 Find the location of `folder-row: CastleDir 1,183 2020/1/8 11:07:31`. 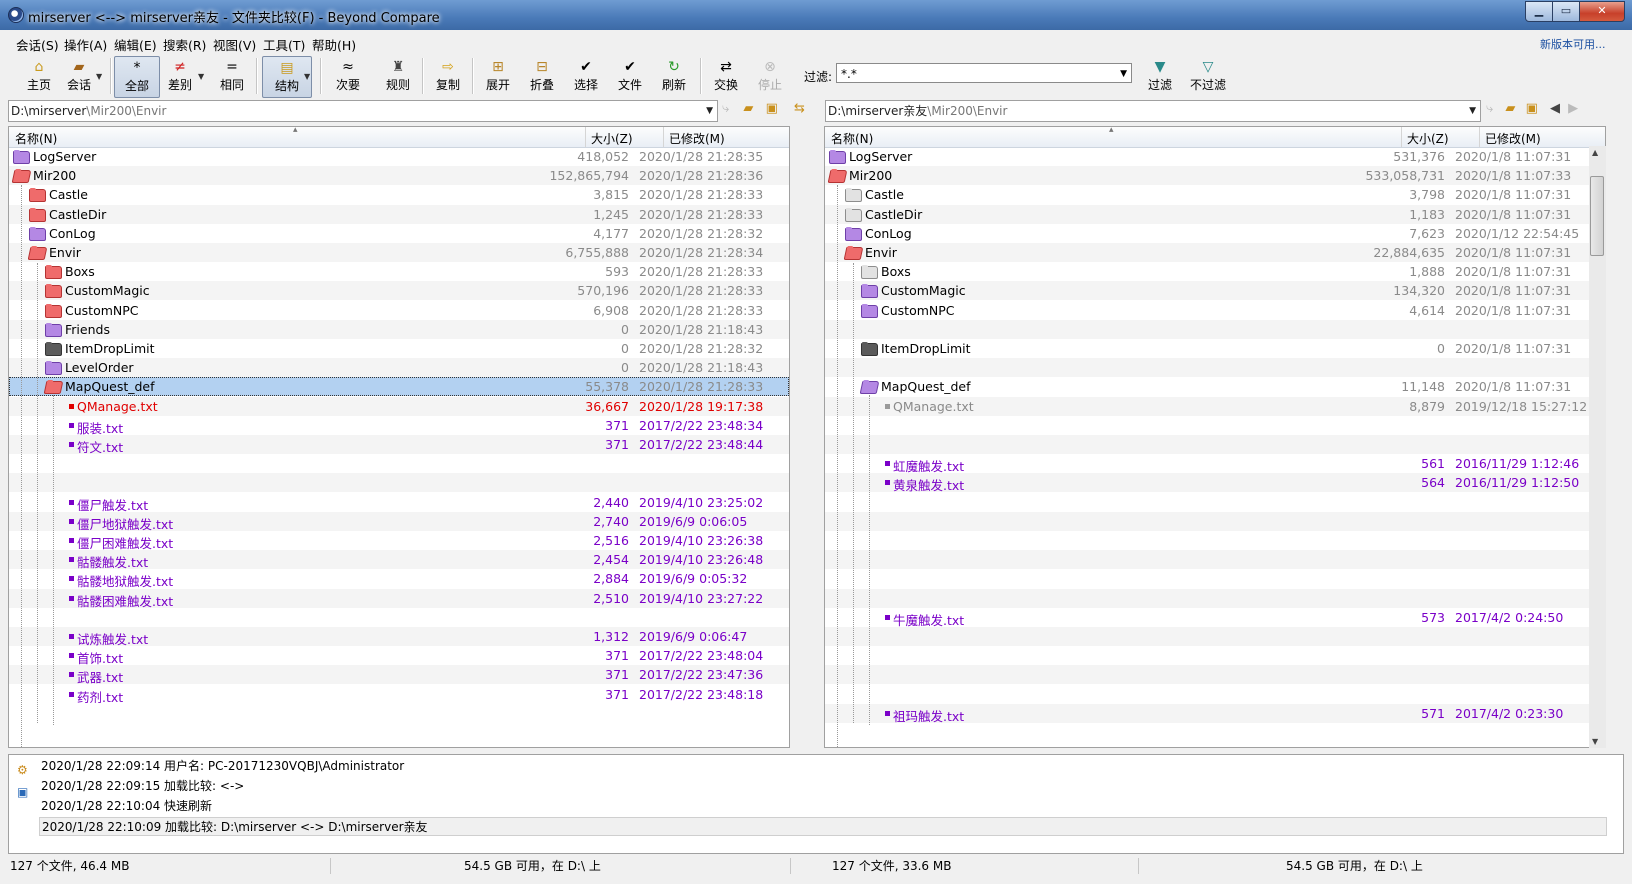

folder-row: CastleDir 1,183 2020/1/8 11:07:31 is located at coordinates (1215, 214).